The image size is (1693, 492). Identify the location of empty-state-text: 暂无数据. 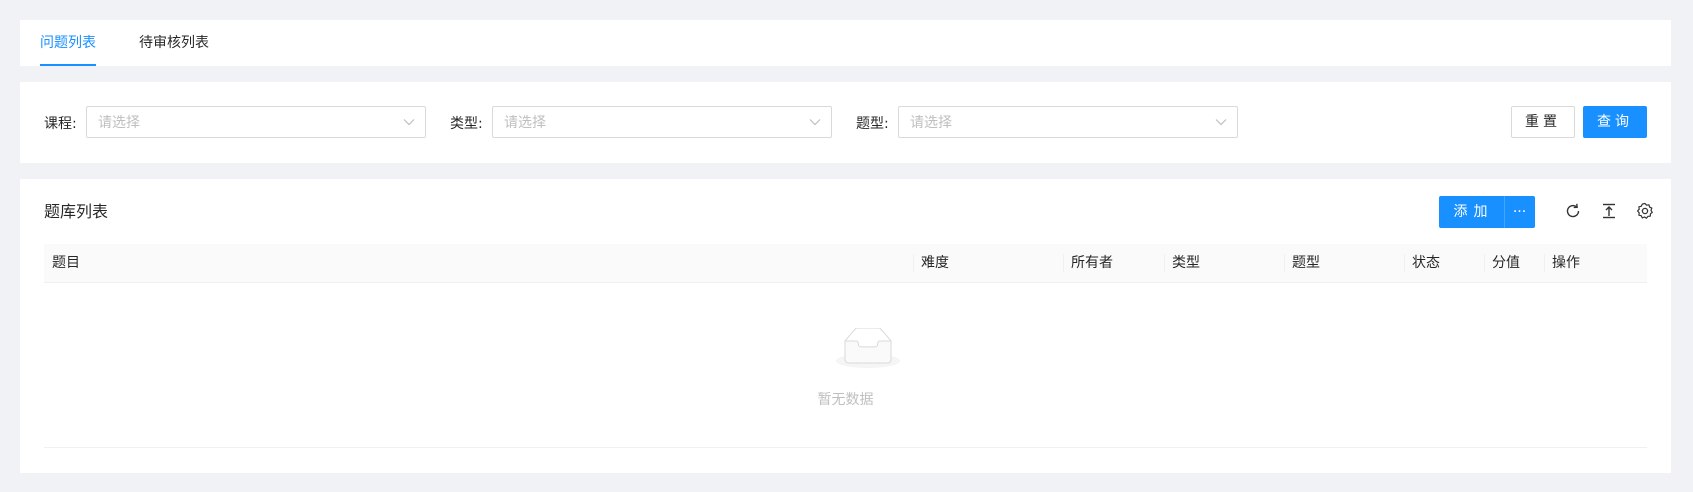
(845, 400).